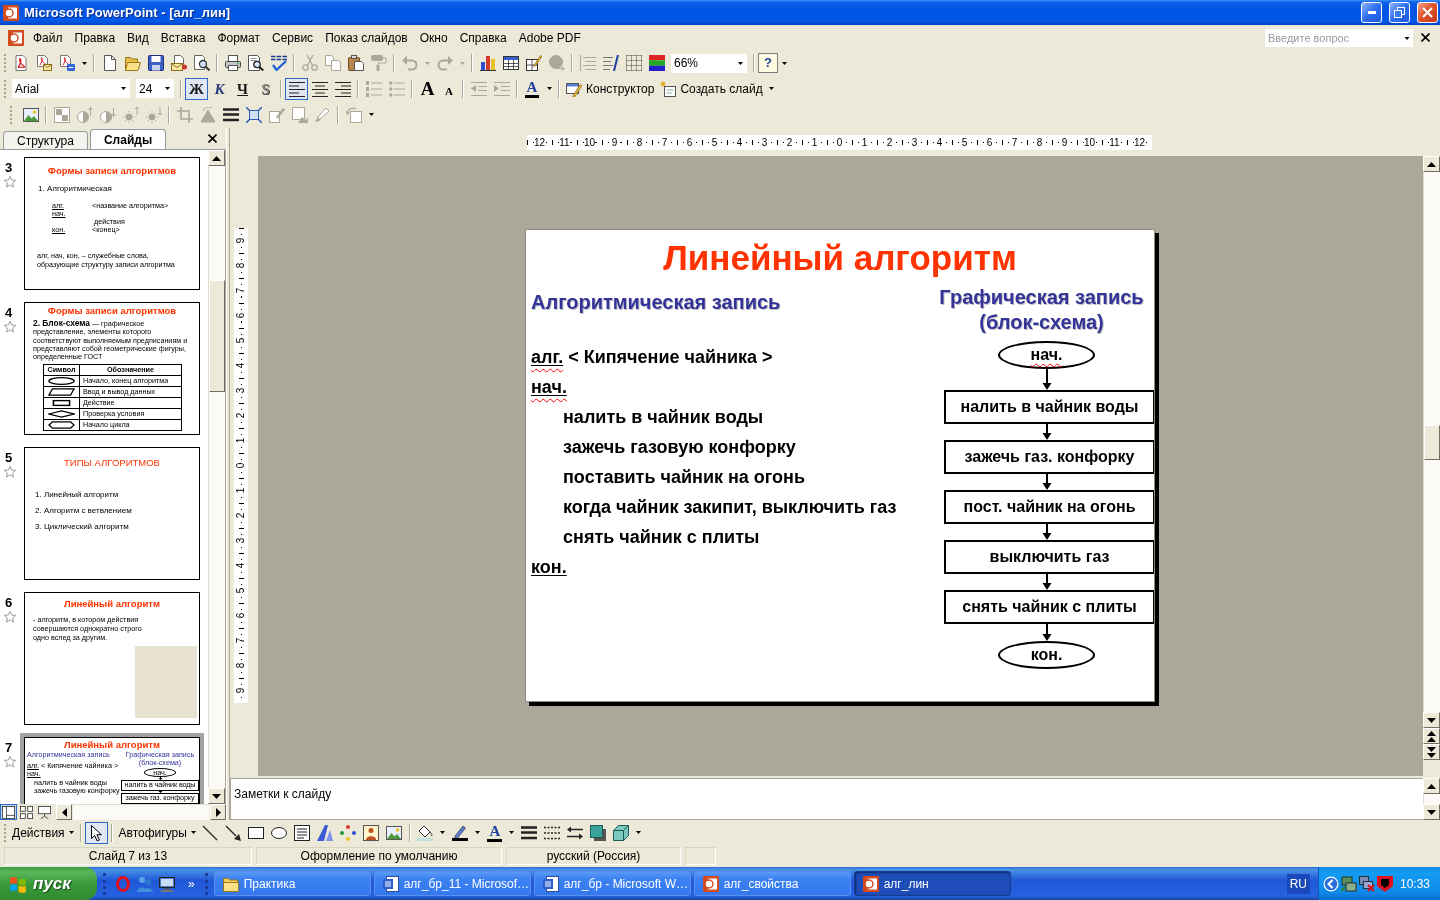 Image resolution: width=1440 pixels, height=900 pixels. What do you see at coordinates (242, 88) in the screenshot?
I see `underline-button: Ч` at bounding box center [242, 88].